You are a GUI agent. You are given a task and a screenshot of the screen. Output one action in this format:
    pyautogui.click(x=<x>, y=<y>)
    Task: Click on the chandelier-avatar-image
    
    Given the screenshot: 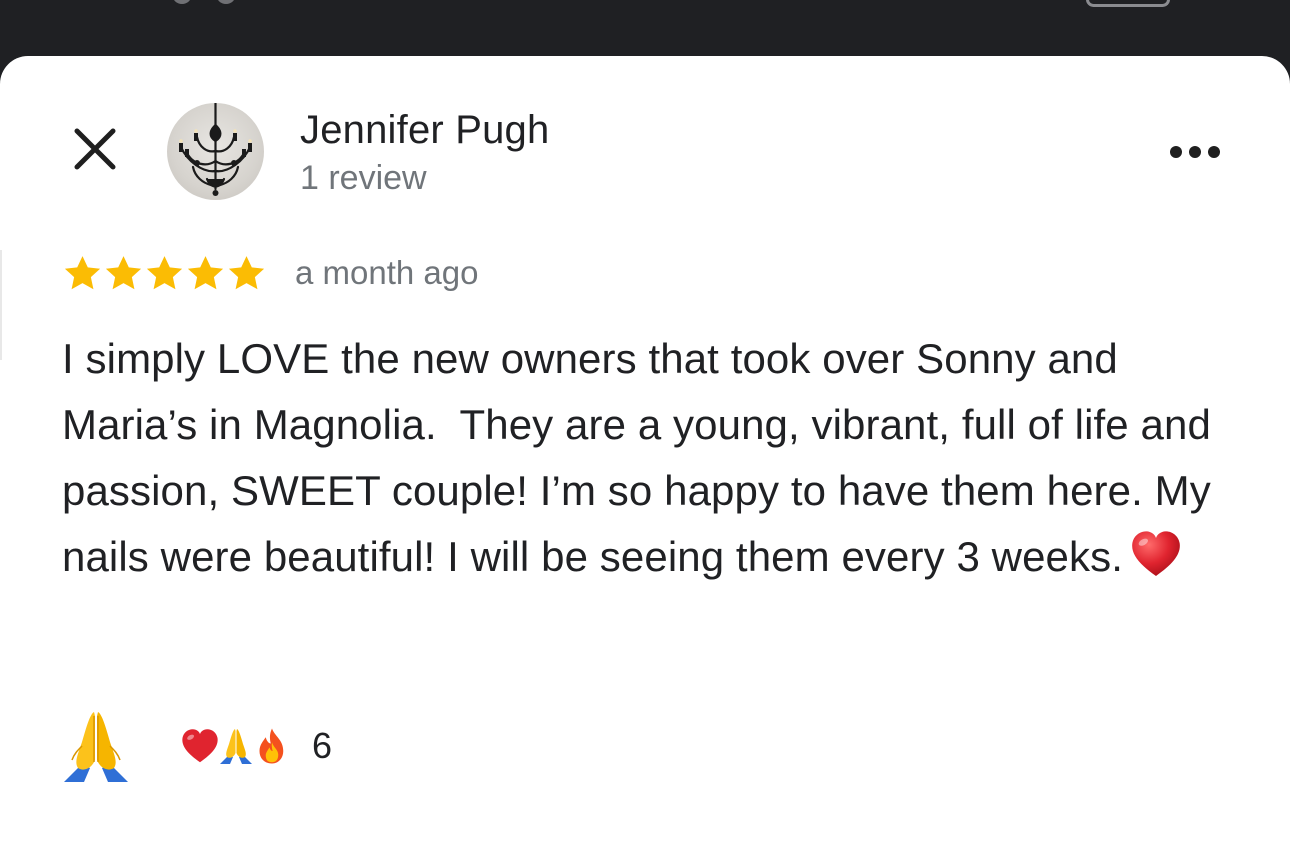 What is the action you would take?
    pyautogui.click(x=215, y=149)
    